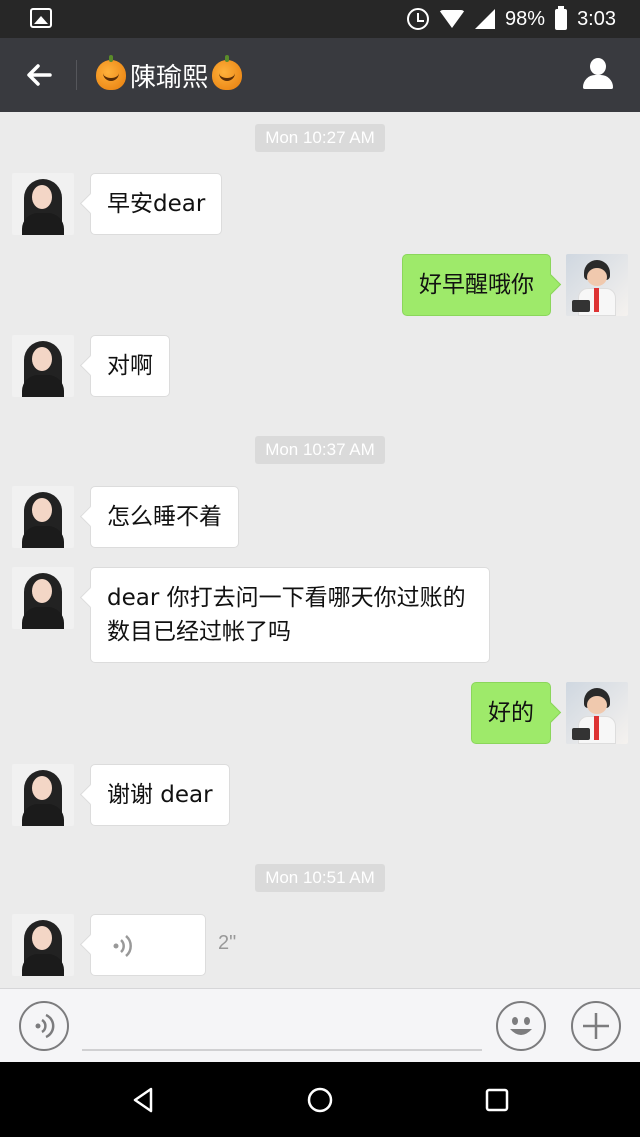 Image resolution: width=640 pixels, height=1137 pixels. What do you see at coordinates (282, 1027) in the screenshot?
I see `message-input` at bounding box center [282, 1027].